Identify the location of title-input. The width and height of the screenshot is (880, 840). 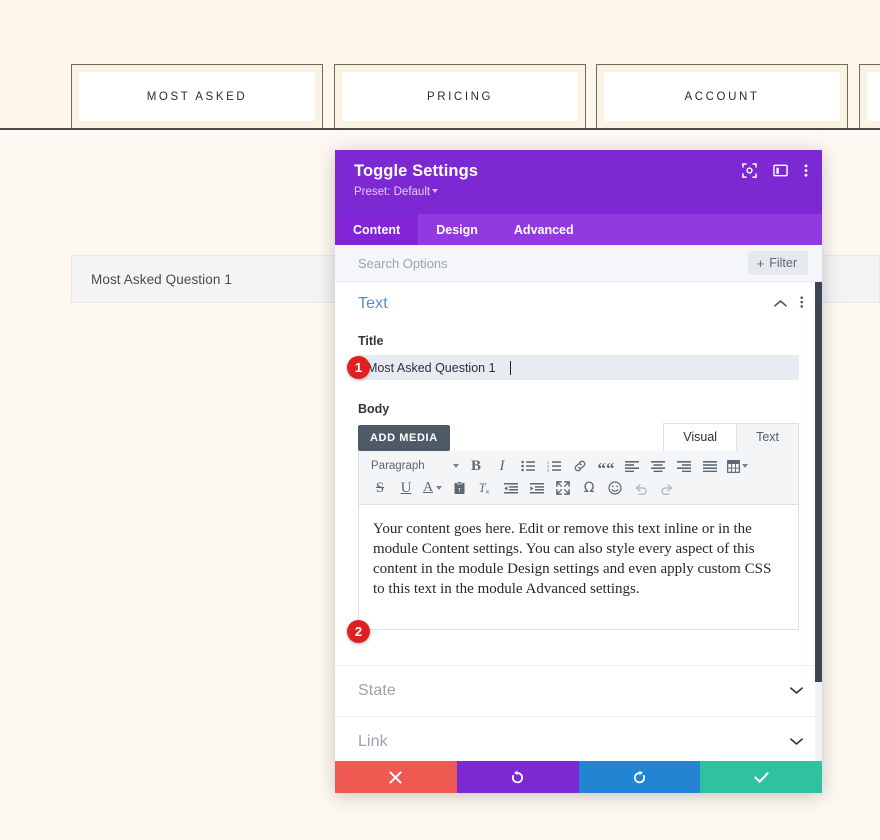
(578, 367).